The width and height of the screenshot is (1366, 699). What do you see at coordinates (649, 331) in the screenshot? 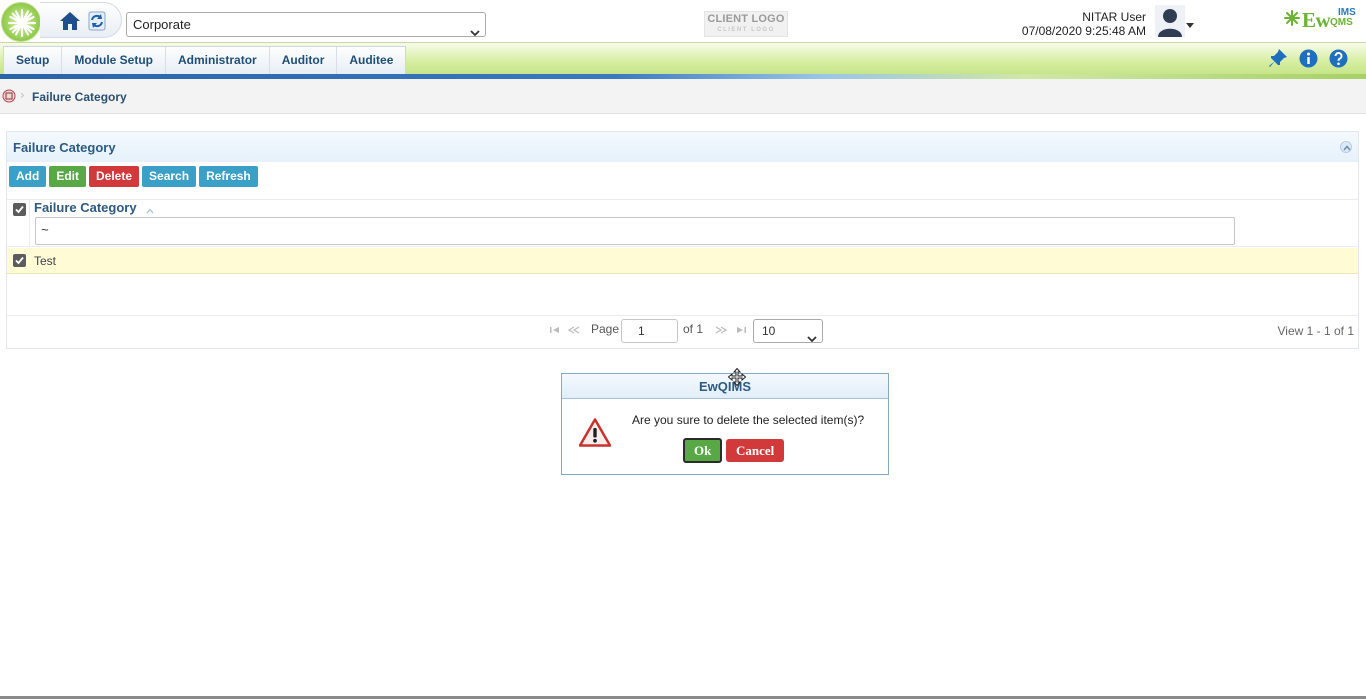
I see `page-number-input: 1` at bounding box center [649, 331].